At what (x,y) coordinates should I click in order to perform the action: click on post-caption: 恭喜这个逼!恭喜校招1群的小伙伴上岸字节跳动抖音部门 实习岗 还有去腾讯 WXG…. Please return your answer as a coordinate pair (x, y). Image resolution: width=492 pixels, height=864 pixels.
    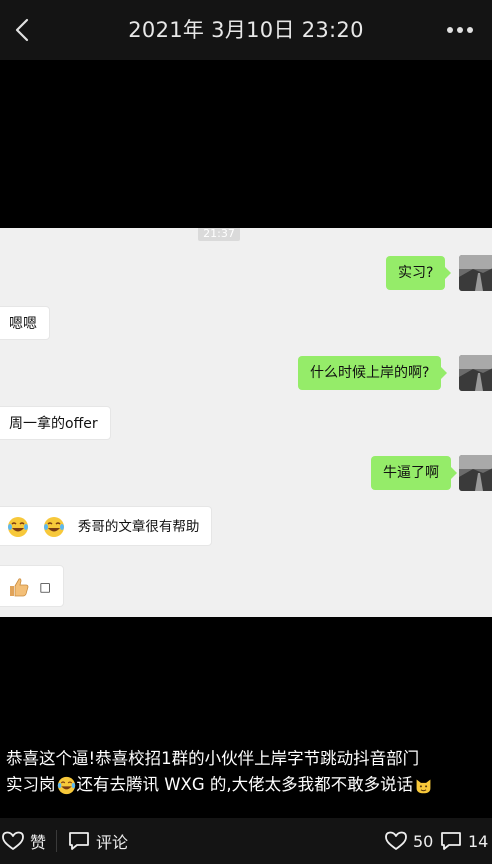
    Looking at the image, I should click on (247, 772).